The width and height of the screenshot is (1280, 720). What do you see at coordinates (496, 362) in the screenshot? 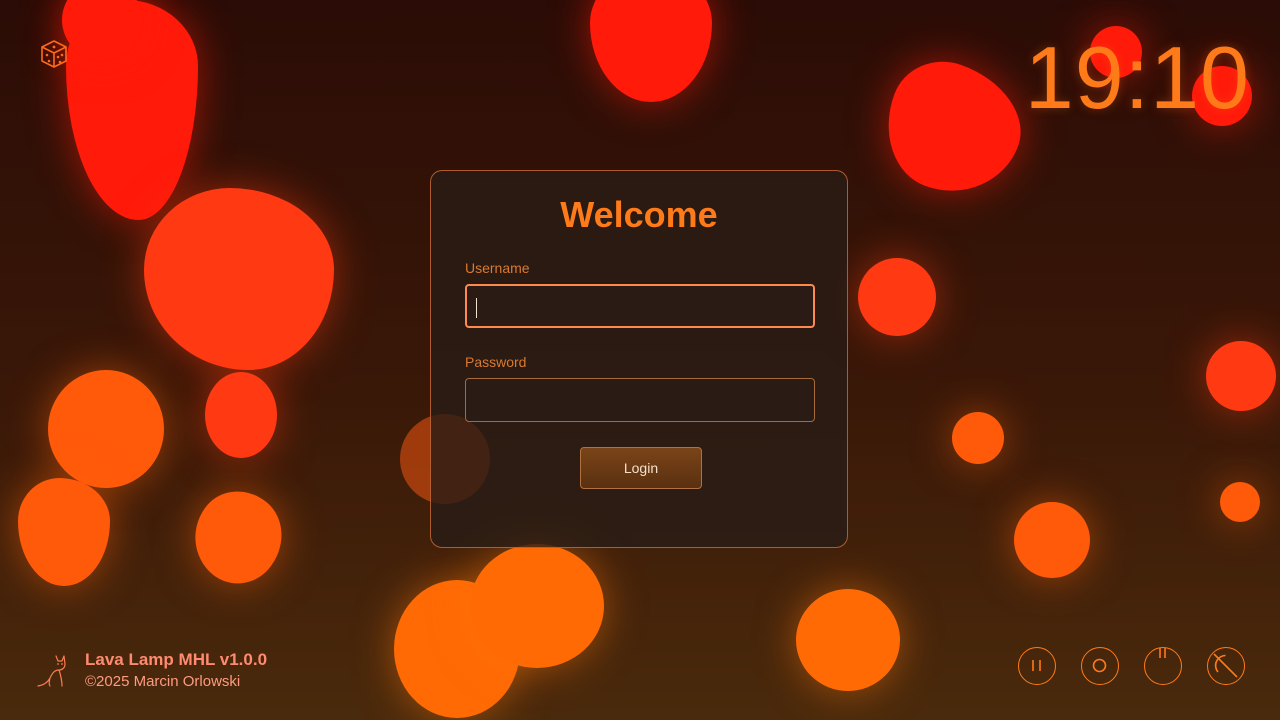
I see `password-label: Password` at bounding box center [496, 362].